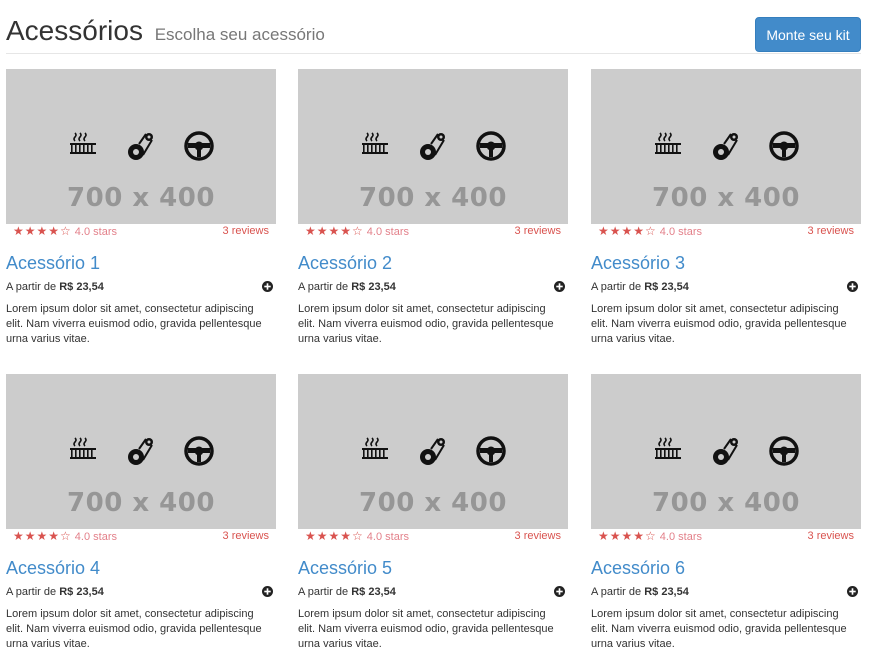  What do you see at coordinates (433, 263) in the screenshot?
I see `product-name-link: Acessório 2` at bounding box center [433, 263].